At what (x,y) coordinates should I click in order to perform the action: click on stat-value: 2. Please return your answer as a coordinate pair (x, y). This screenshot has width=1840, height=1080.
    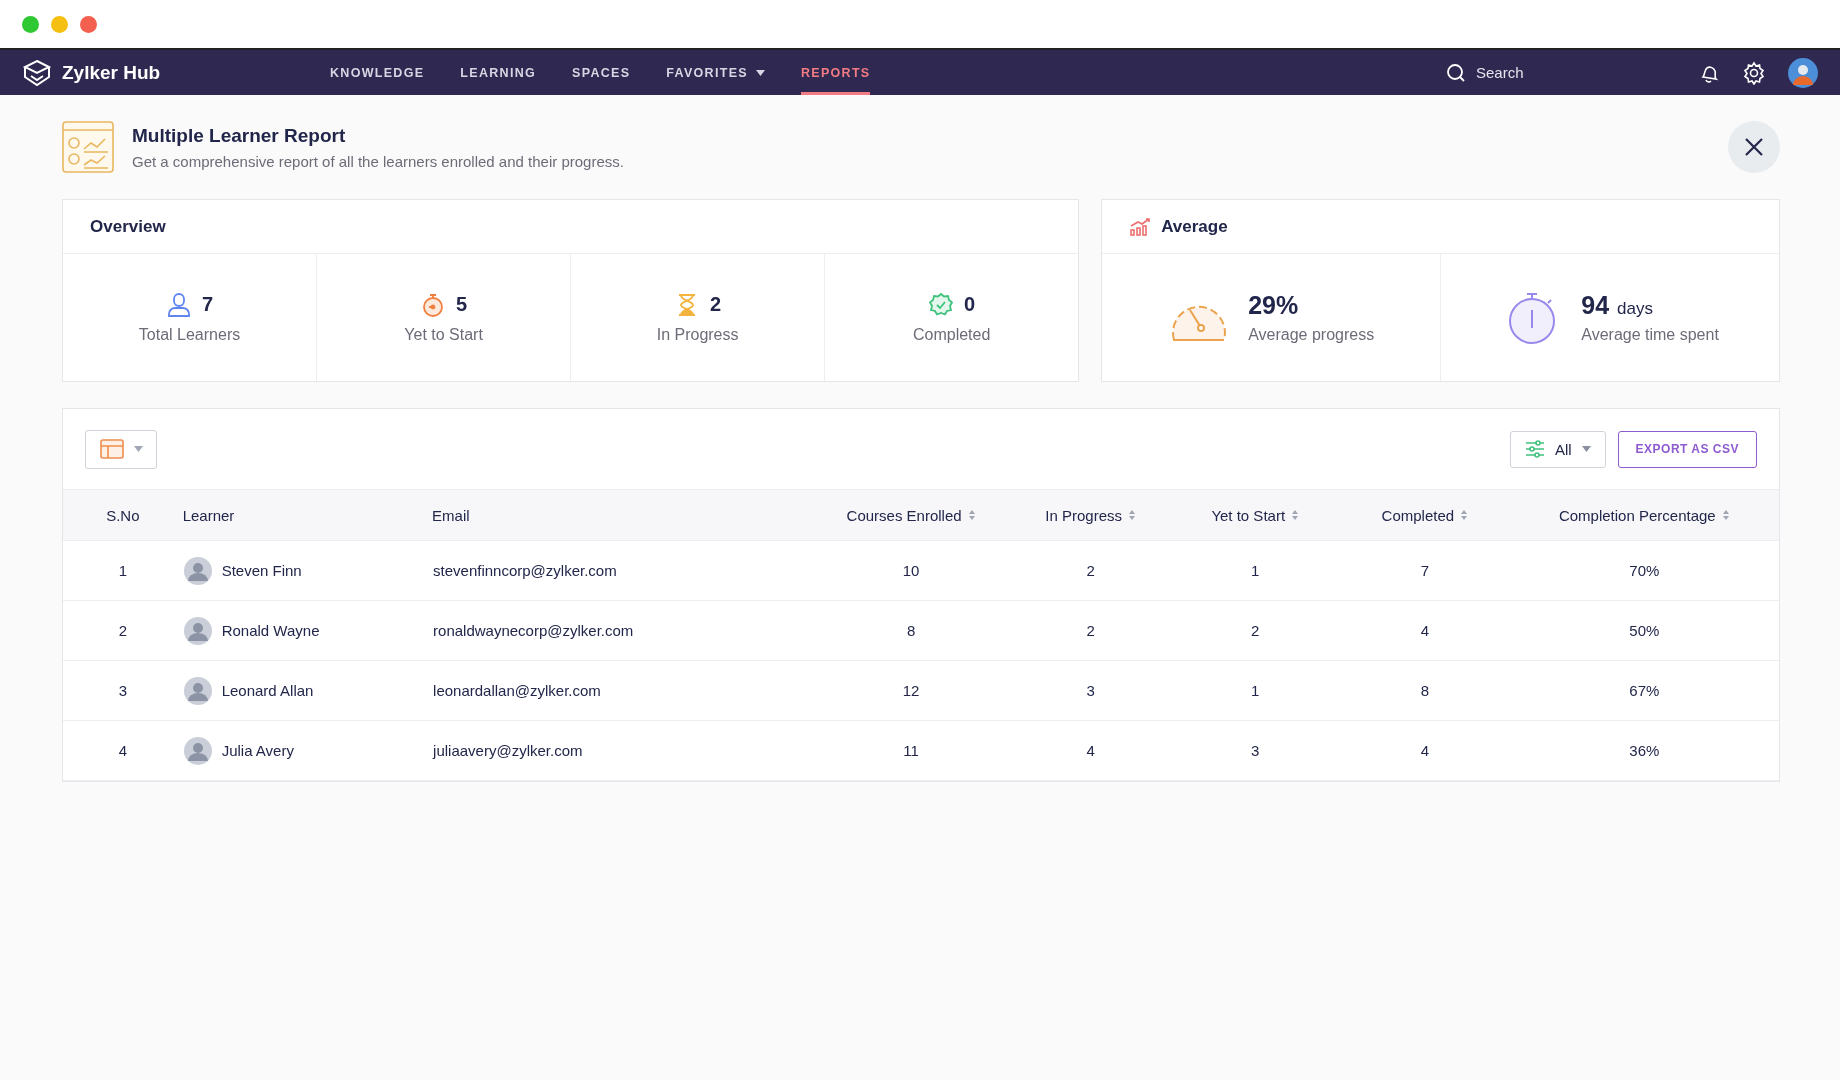
    Looking at the image, I should click on (716, 304).